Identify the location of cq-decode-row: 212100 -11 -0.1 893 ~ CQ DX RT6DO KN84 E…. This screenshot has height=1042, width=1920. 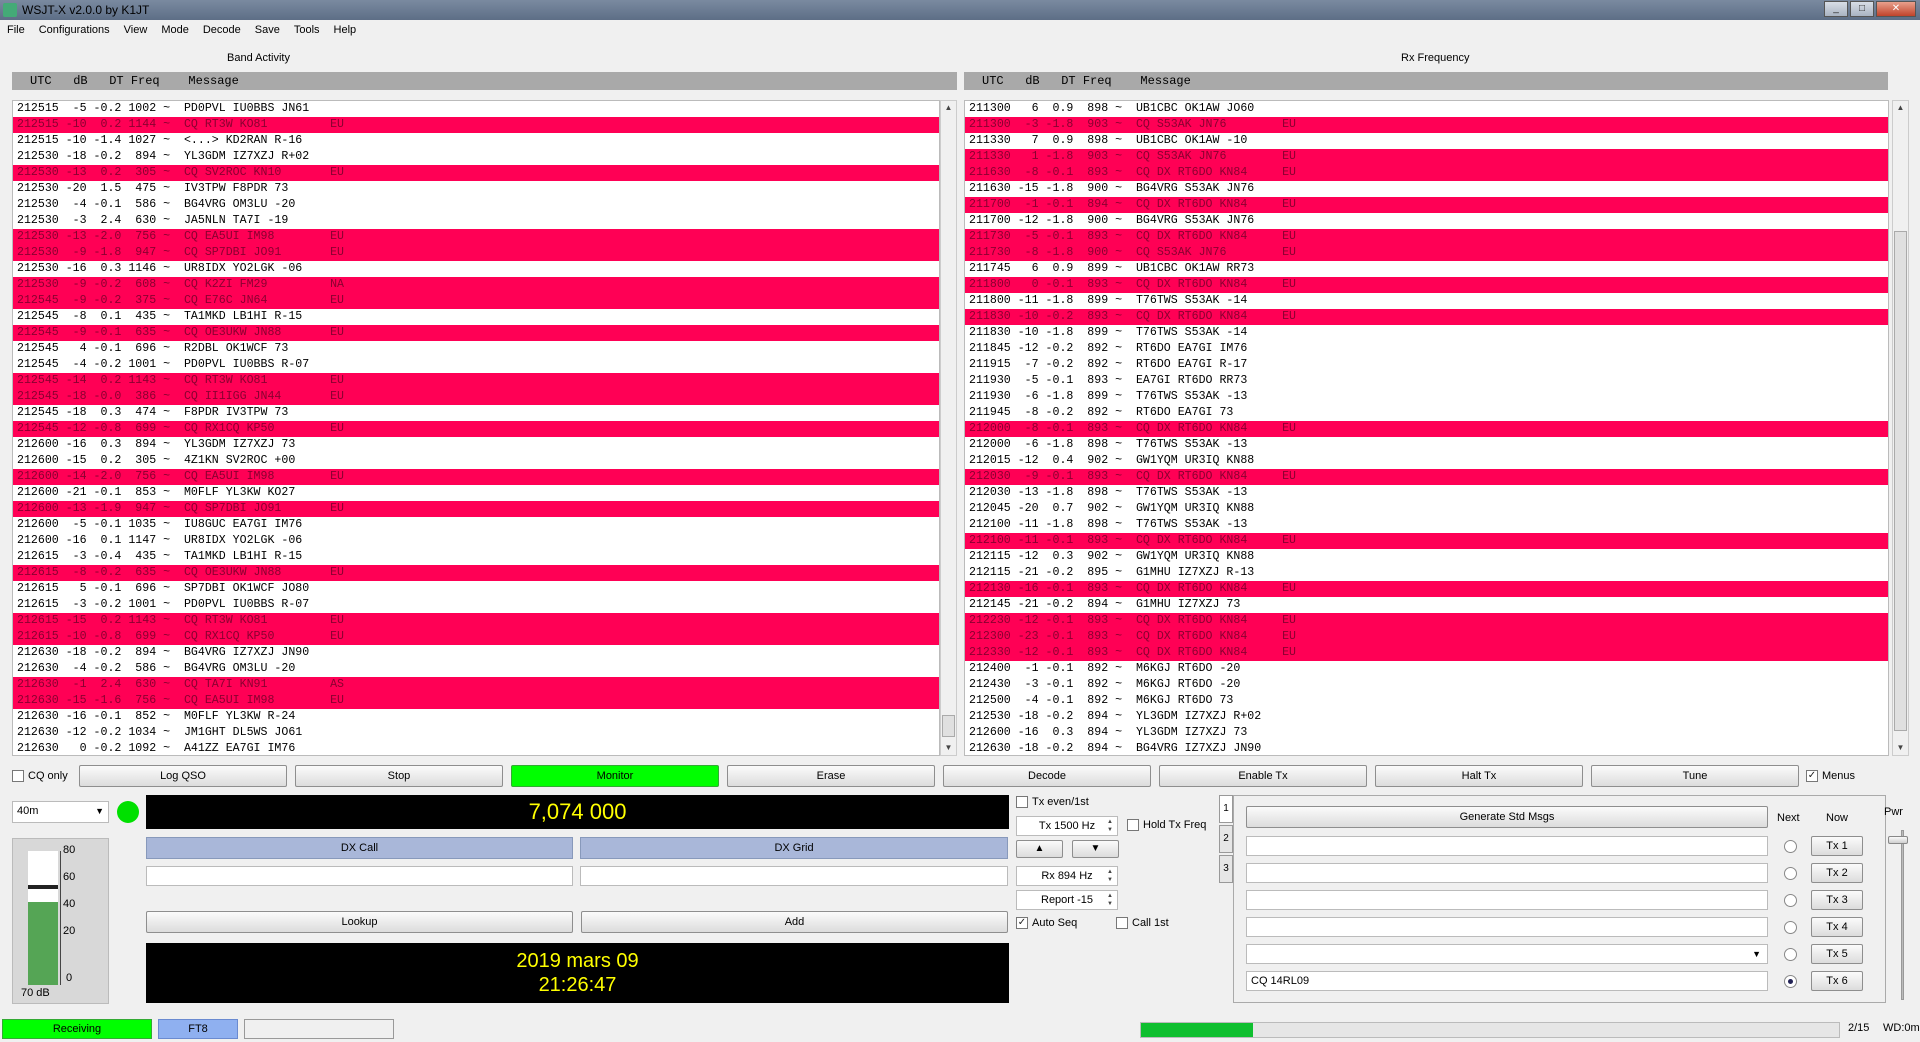
(1426, 541).